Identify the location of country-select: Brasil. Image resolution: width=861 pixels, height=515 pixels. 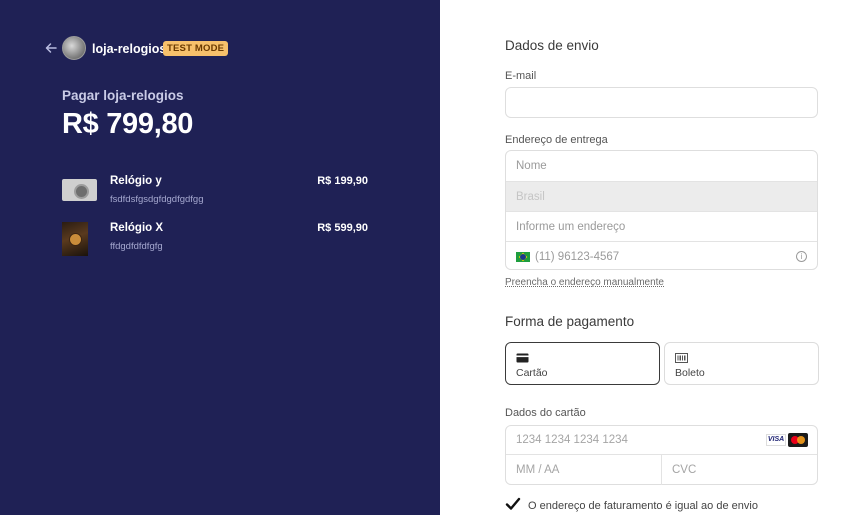
(661, 196).